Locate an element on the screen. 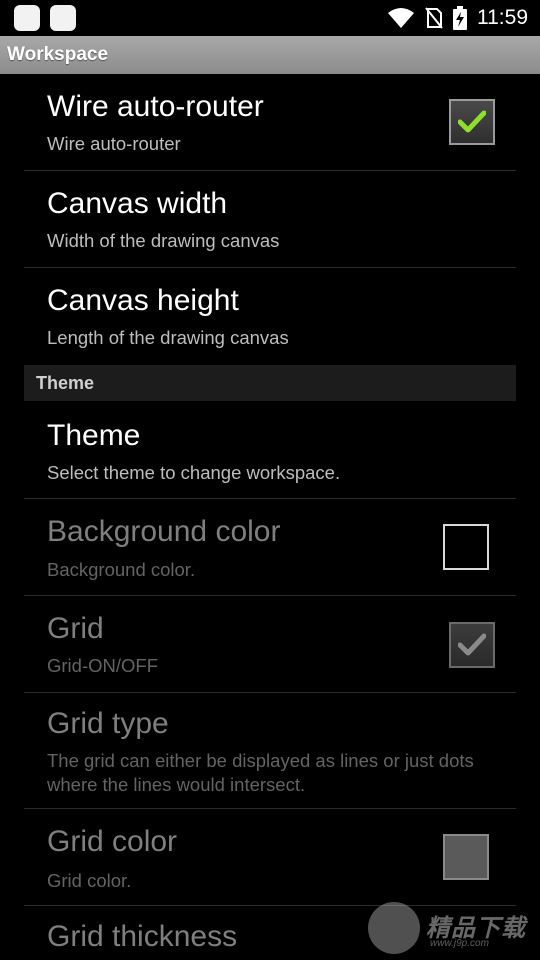 The width and height of the screenshot is (540, 960). battery-charging-icon is located at coordinates (460, 18).